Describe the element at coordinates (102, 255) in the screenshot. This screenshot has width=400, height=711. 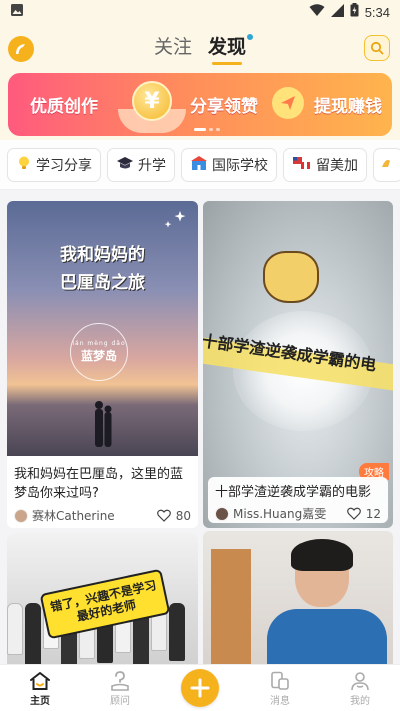
I see `cover-title-line: 我和妈妈的` at that location.